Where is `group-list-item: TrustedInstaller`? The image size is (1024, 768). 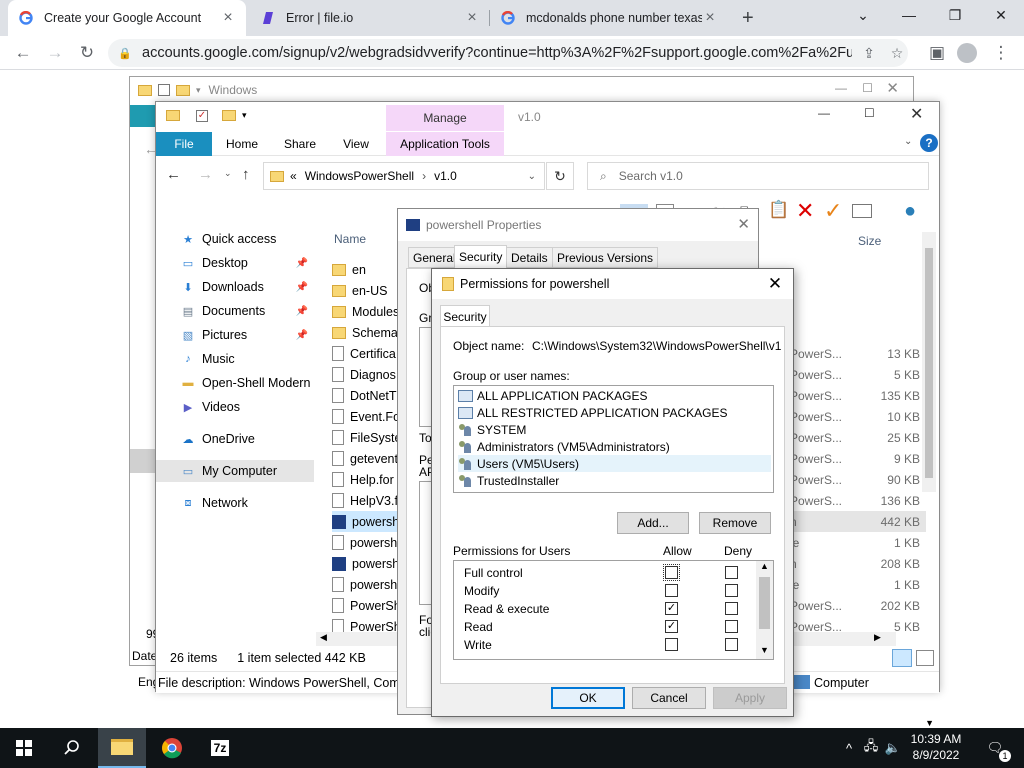 group-list-item: TrustedInstaller is located at coordinates (614, 480).